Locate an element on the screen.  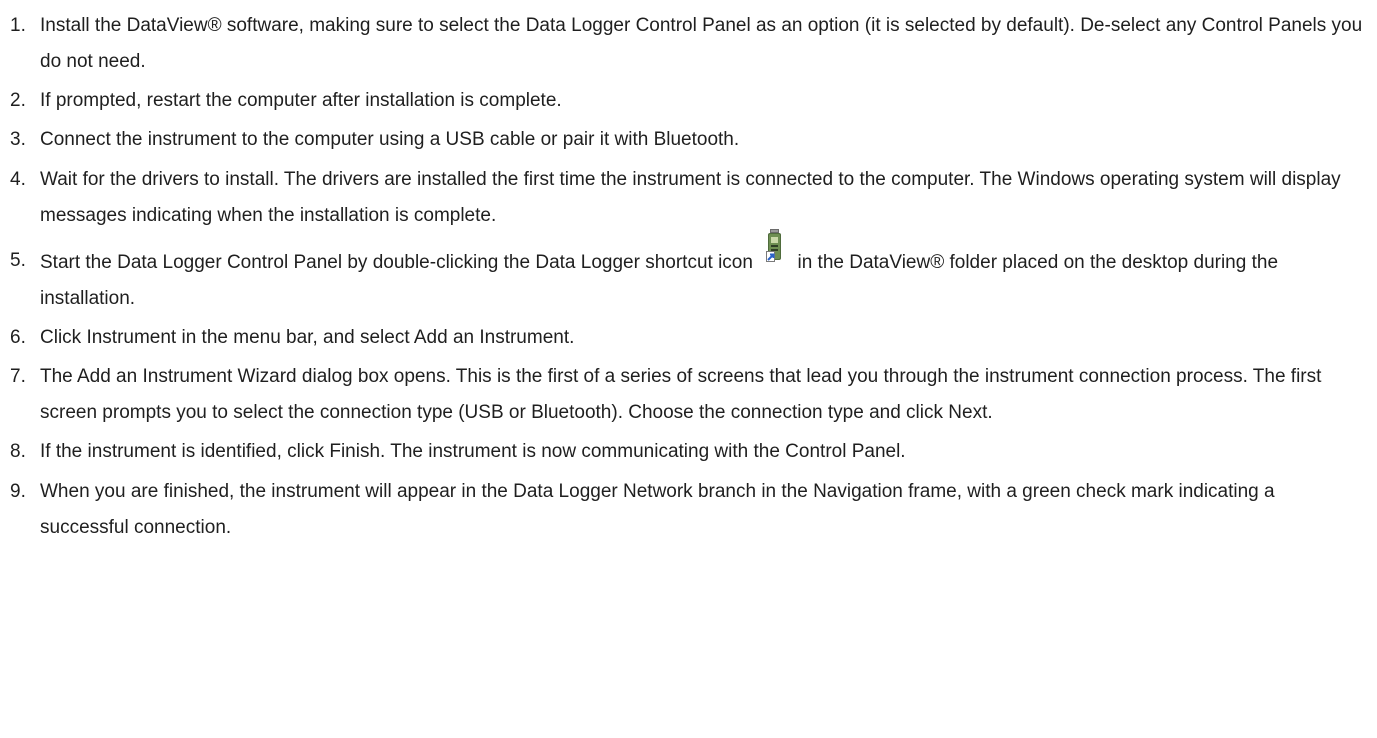
data-logger-shortcut-icon is located at coordinates (775, 245).